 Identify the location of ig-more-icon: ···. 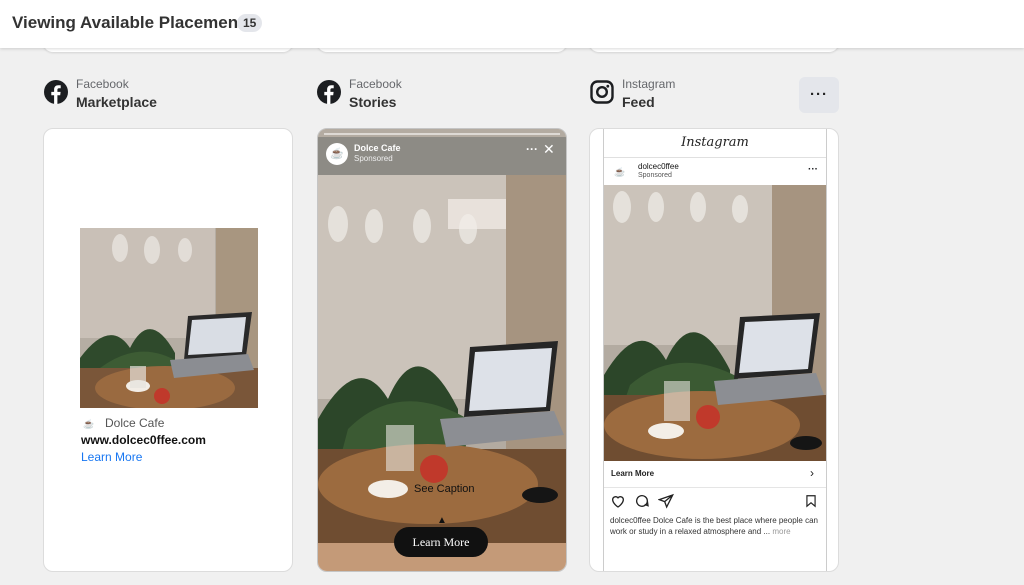
(813, 169).